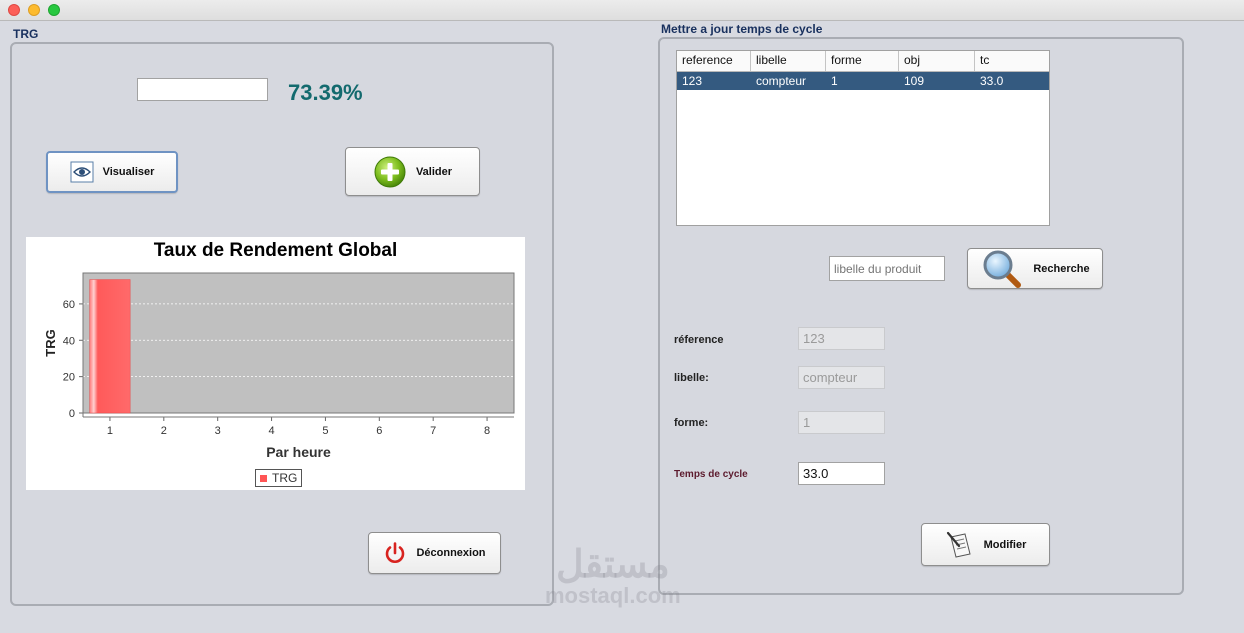 The height and width of the screenshot is (633, 1244). I want to click on table-header: reference libelle forme obj tc, so click(863, 61).